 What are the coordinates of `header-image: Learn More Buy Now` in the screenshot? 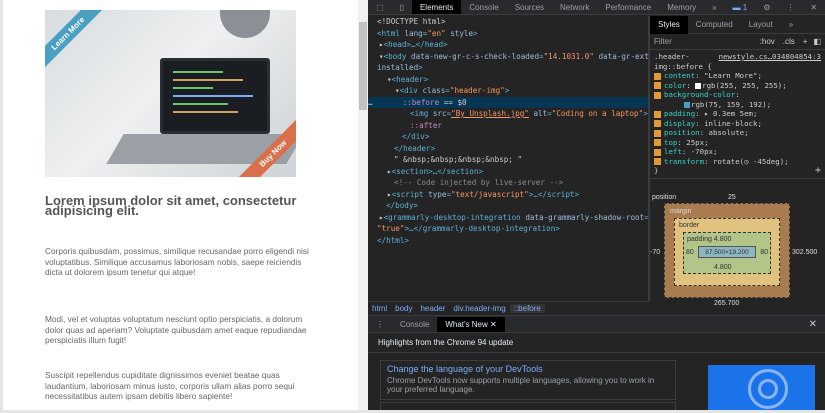 It's located at (170, 93).